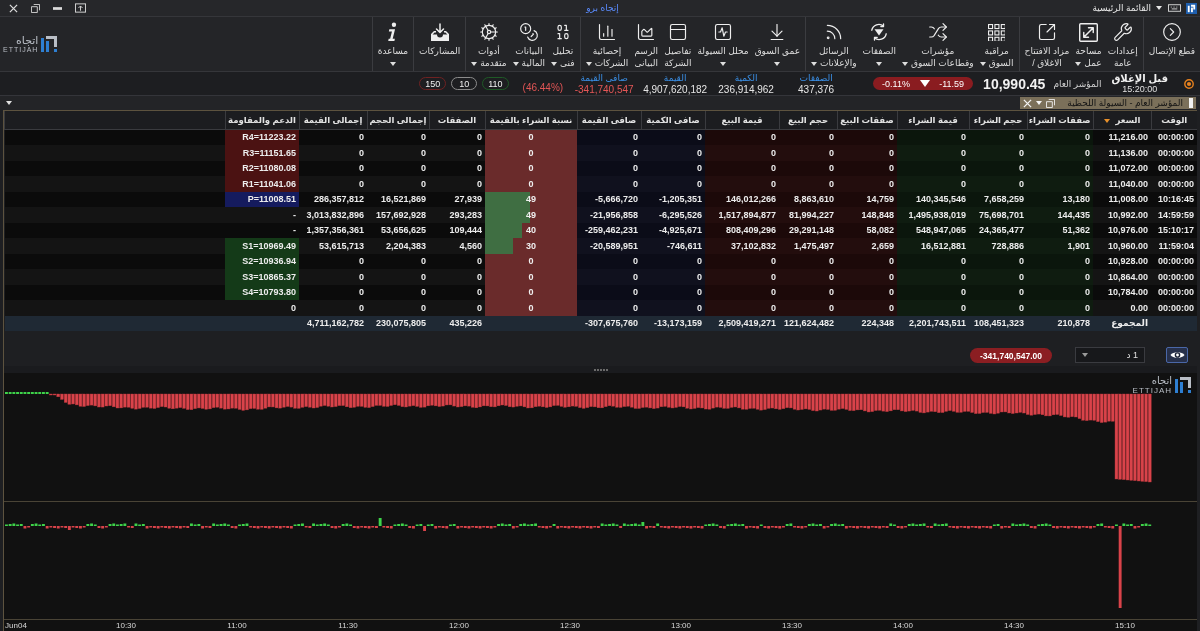  Describe the element at coordinates (1014, 83) in the screenshot. I see `index-value: 10,990.45` at that location.